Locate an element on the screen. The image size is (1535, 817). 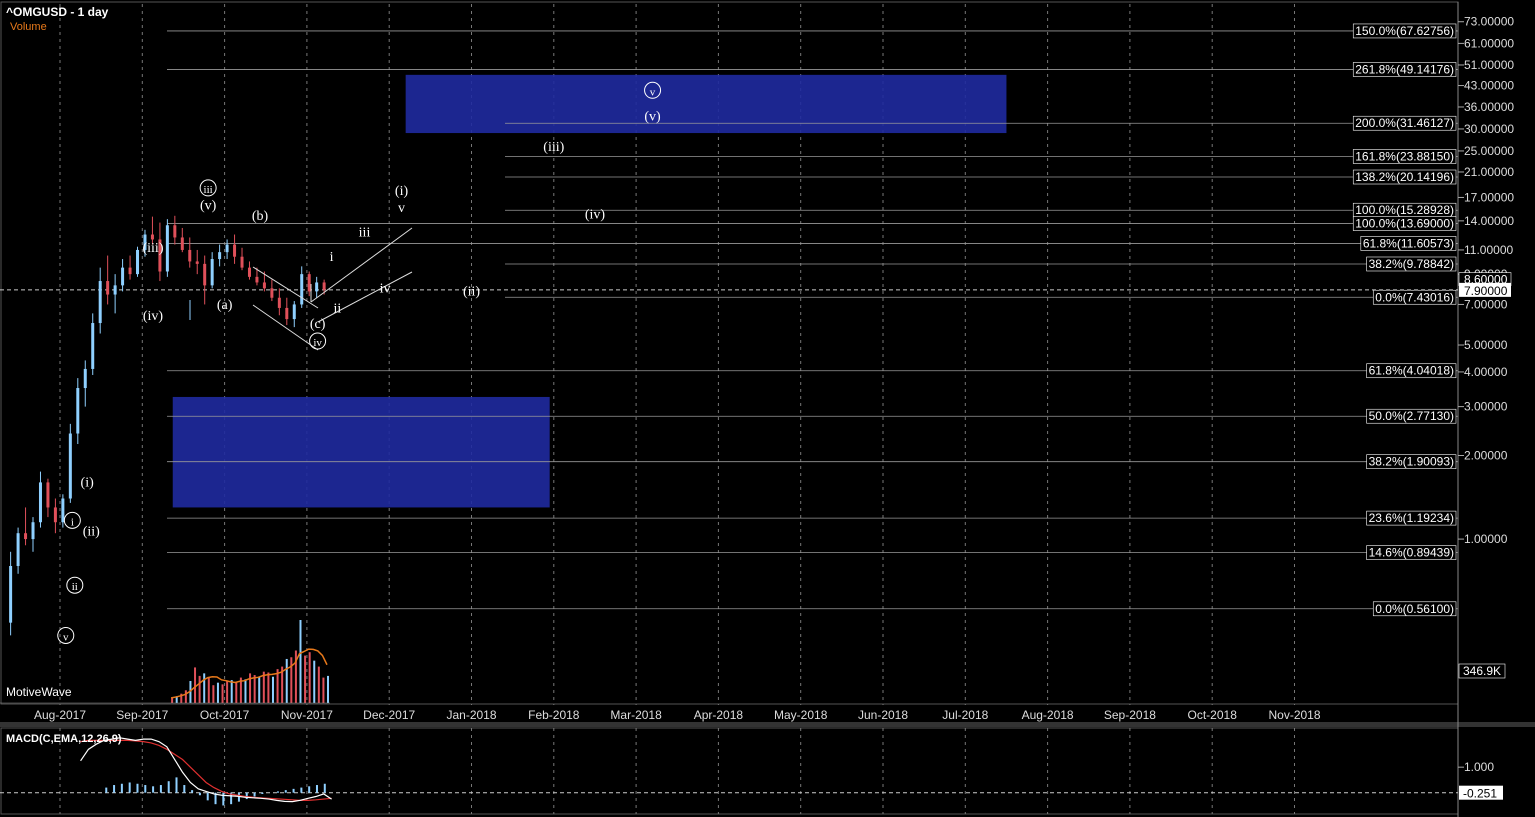
y-tick-label: 25.00000 is located at coordinates (1489, 151).